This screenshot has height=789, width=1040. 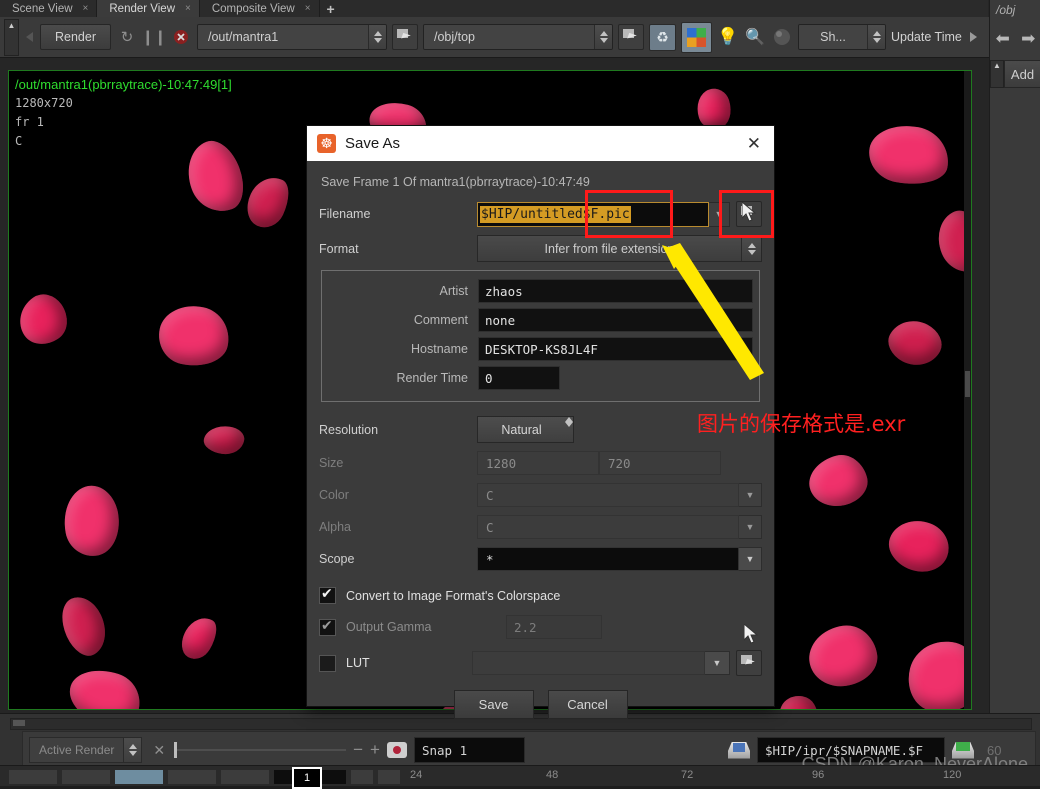 What do you see at coordinates (687, 775) in the screenshot?
I see `timeline-tick-label: 72` at bounding box center [687, 775].